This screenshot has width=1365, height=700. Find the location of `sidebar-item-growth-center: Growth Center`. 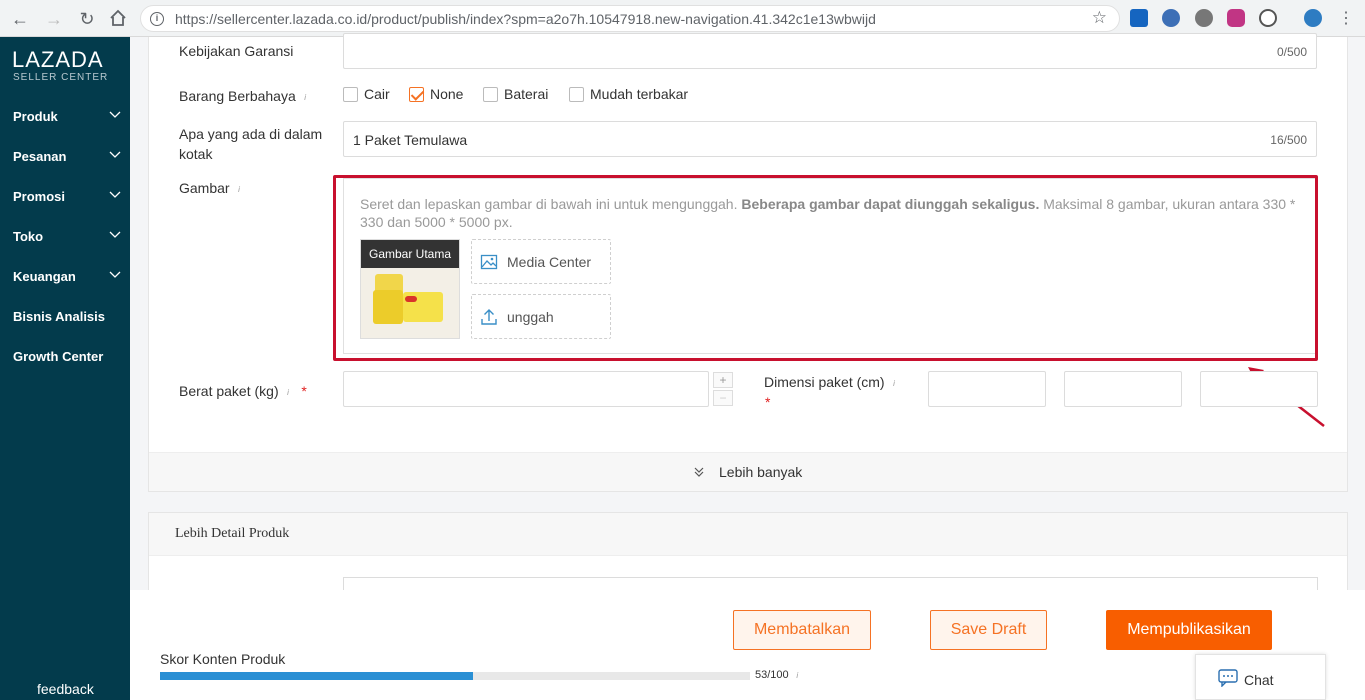

sidebar-item-growth-center: Growth Center is located at coordinates (68, 356).